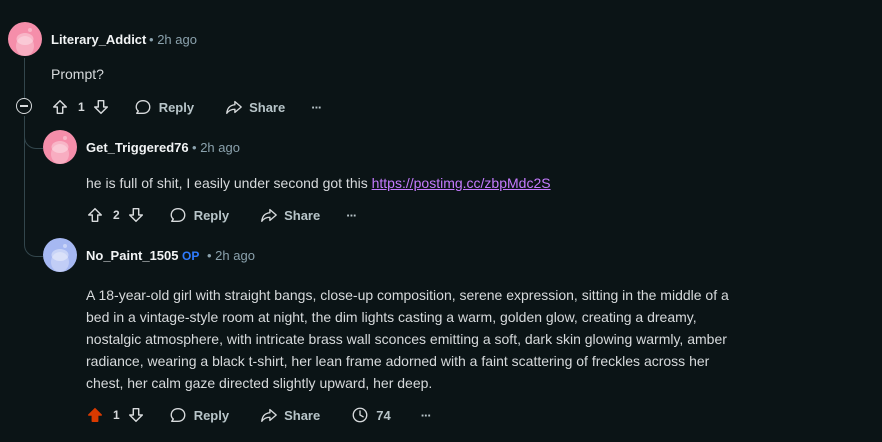 Image resolution: width=882 pixels, height=442 pixels. I want to click on comment-link: https://postimg.cc/zbpMdc2S, so click(461, 183).